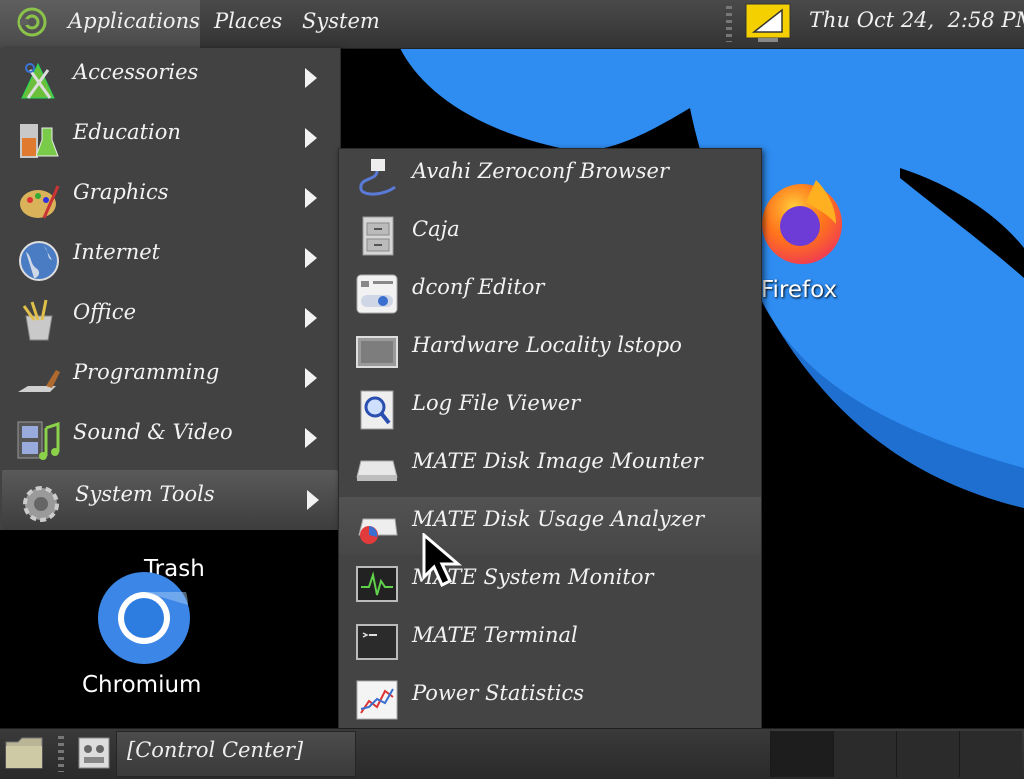  I want to click on menu-item-mate-system-monitor: MATE System Monitor, so click(550, 584).